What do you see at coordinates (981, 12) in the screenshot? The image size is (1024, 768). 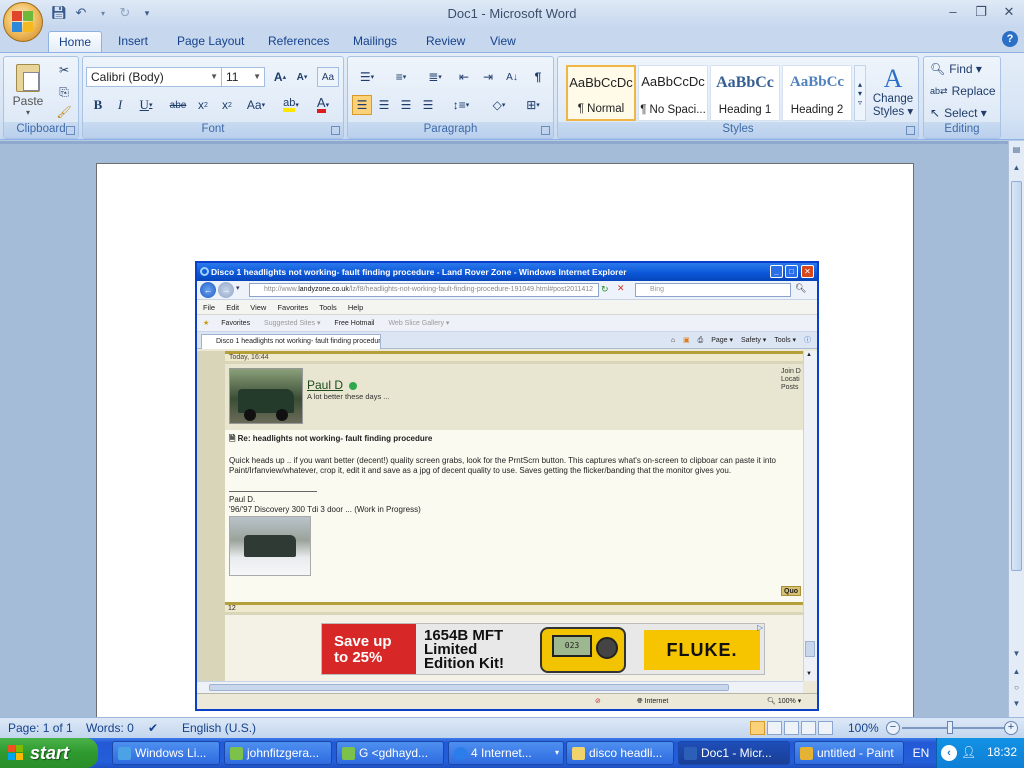 I see `restore-icon: ❐` at bounding box center [981, 12].